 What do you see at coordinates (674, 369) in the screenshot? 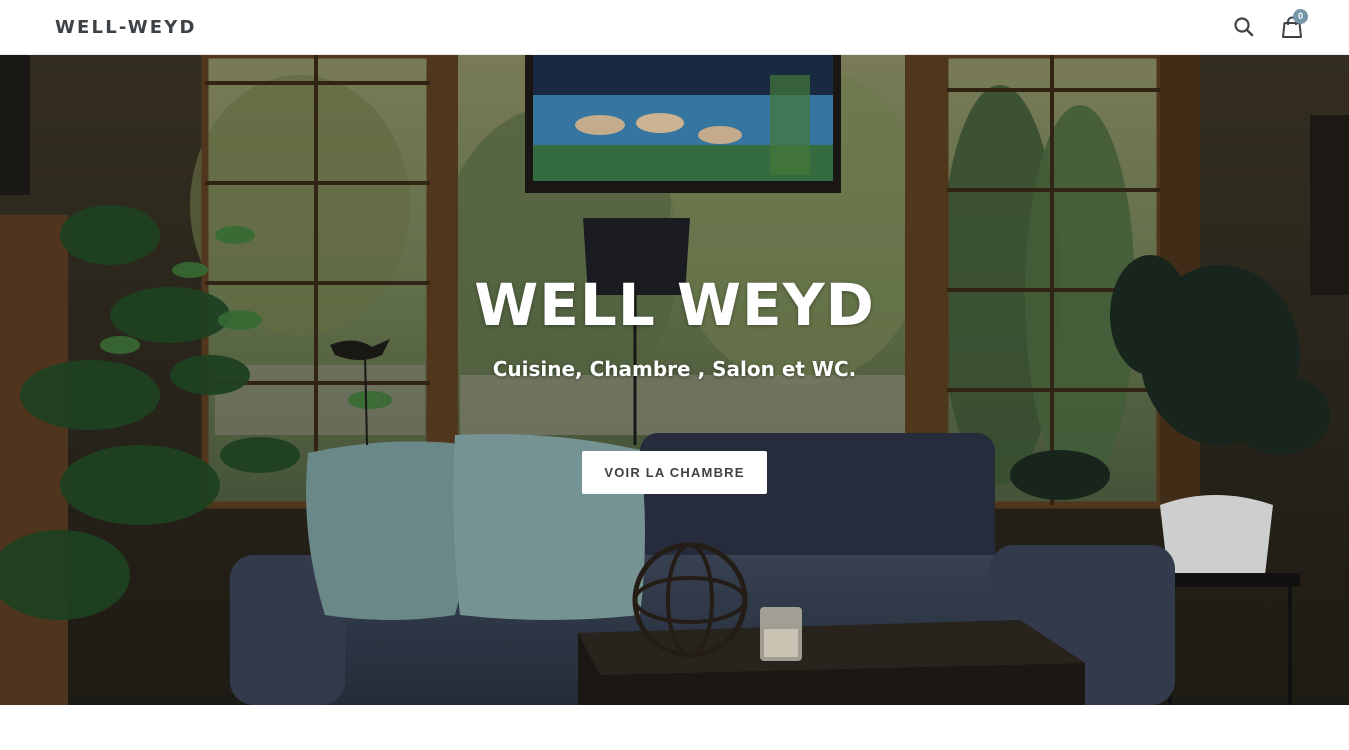
I see `hero-subtitle: Cuisine, Chambre , Salon et WC.` at bounding box center [674, 369].